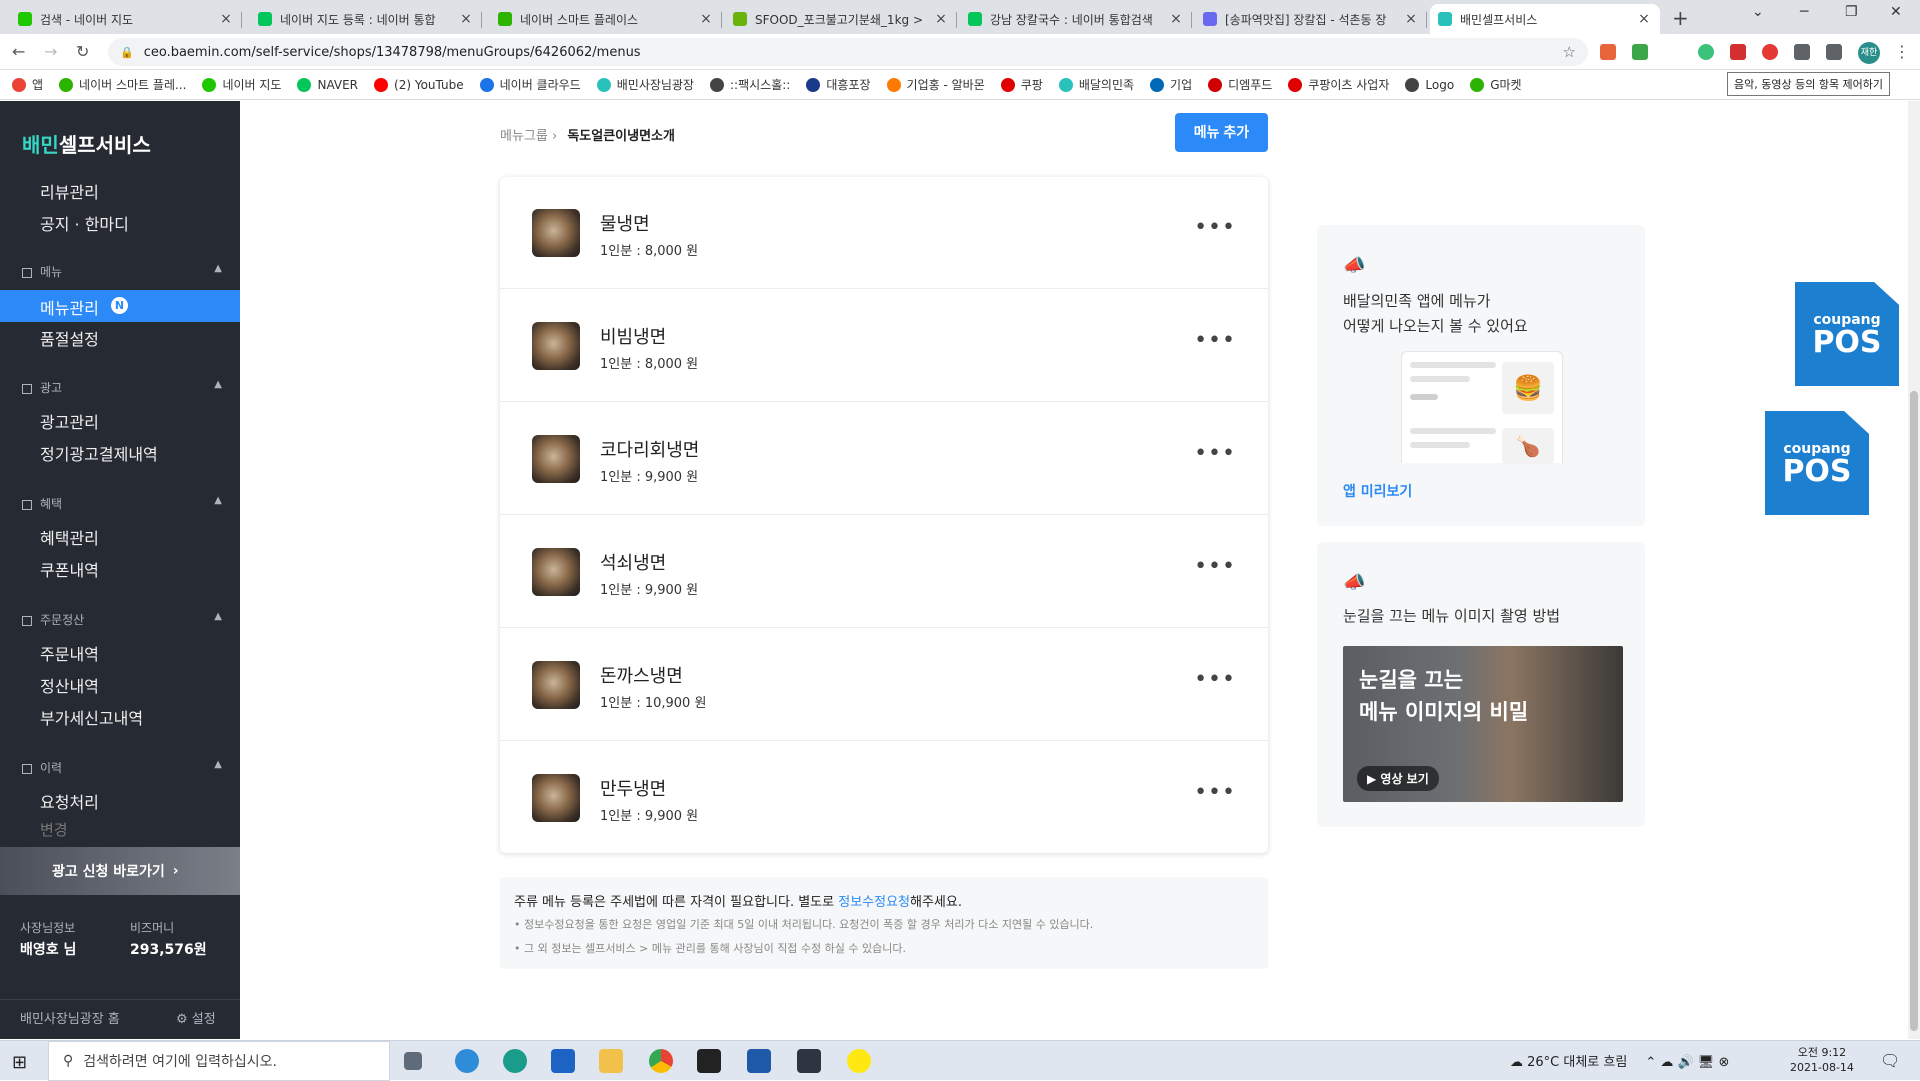 Image resolution: width=1920 pixels, height=1081 pixels. What do you see at coordinates (661, 1061) in the screenshot?
I see `chrome-icon` at bounding box center [661, 1061].